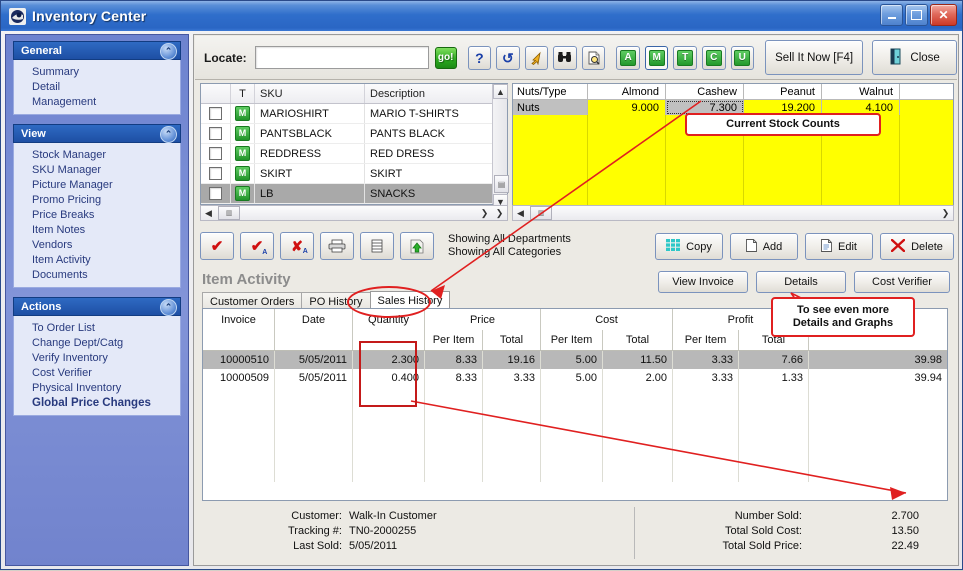 The image size is (963, 571). Describe the element at coordinates (417, 246) in the screenshot. I see `upload-icon` at that location.